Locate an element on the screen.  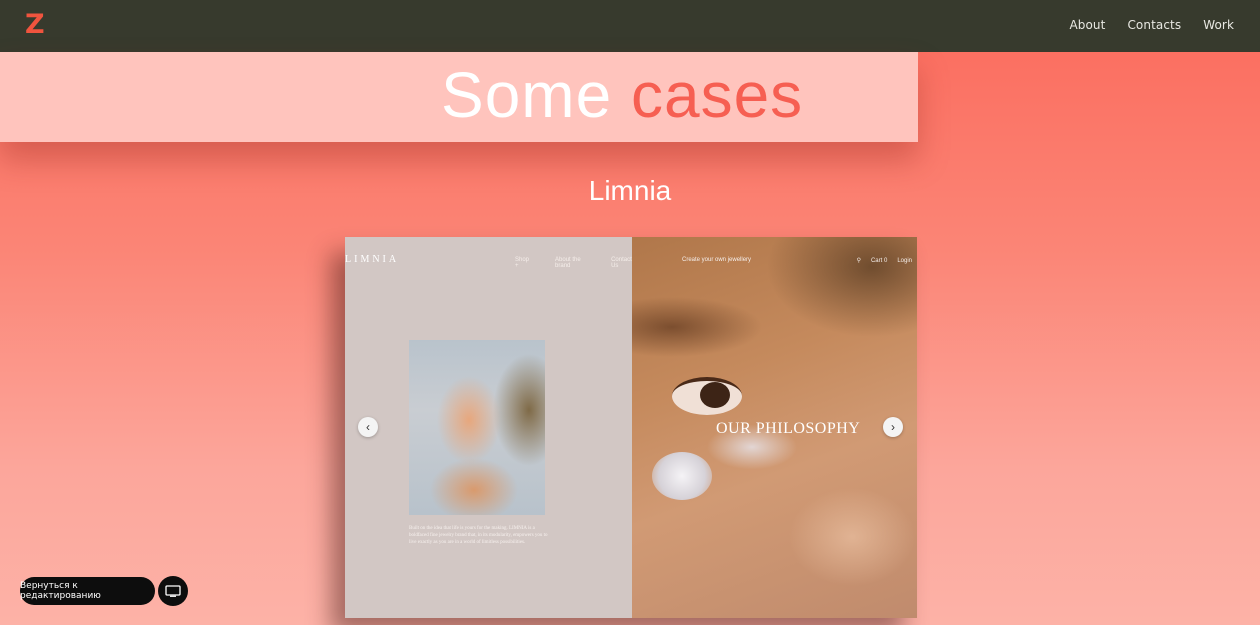
heading-word-cases: cases is located at coordinates (717, 95).